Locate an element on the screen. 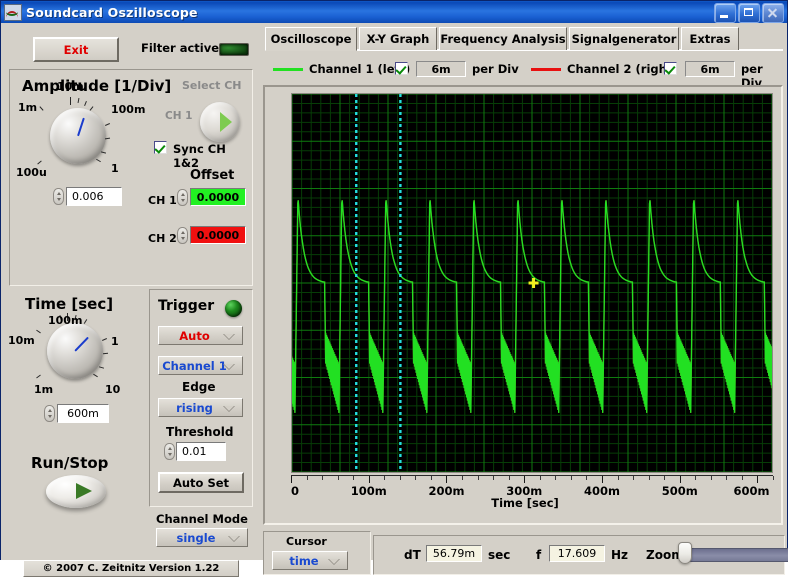 The width and height of the screenshot is (788, 577). channel2-label: Channel 2 (right) is located at coordinates (622, 69).